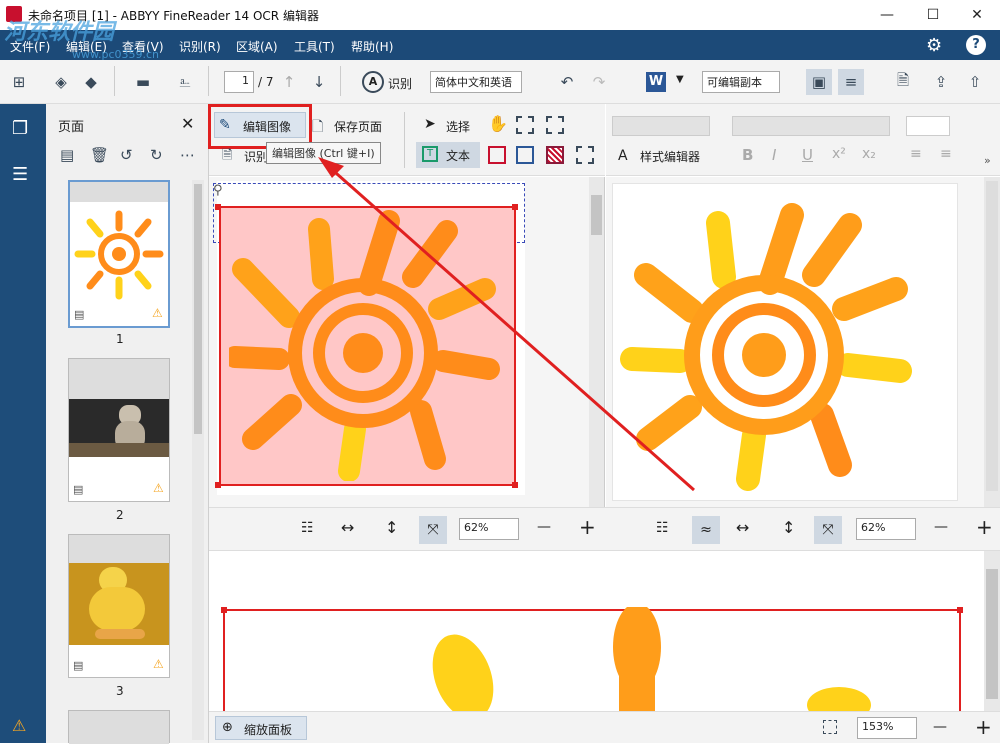 This screenshot has width=1000, height=744. I want to click on undo-icon: ↶, so click(567, 82).